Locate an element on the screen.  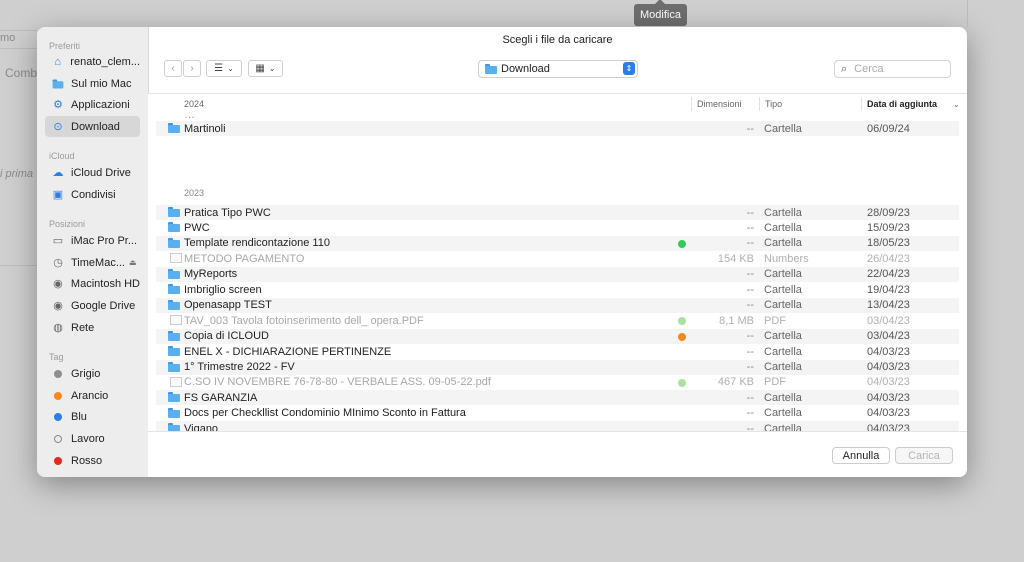
applications-icon: ⚙ is located at coordinates (58, 105).